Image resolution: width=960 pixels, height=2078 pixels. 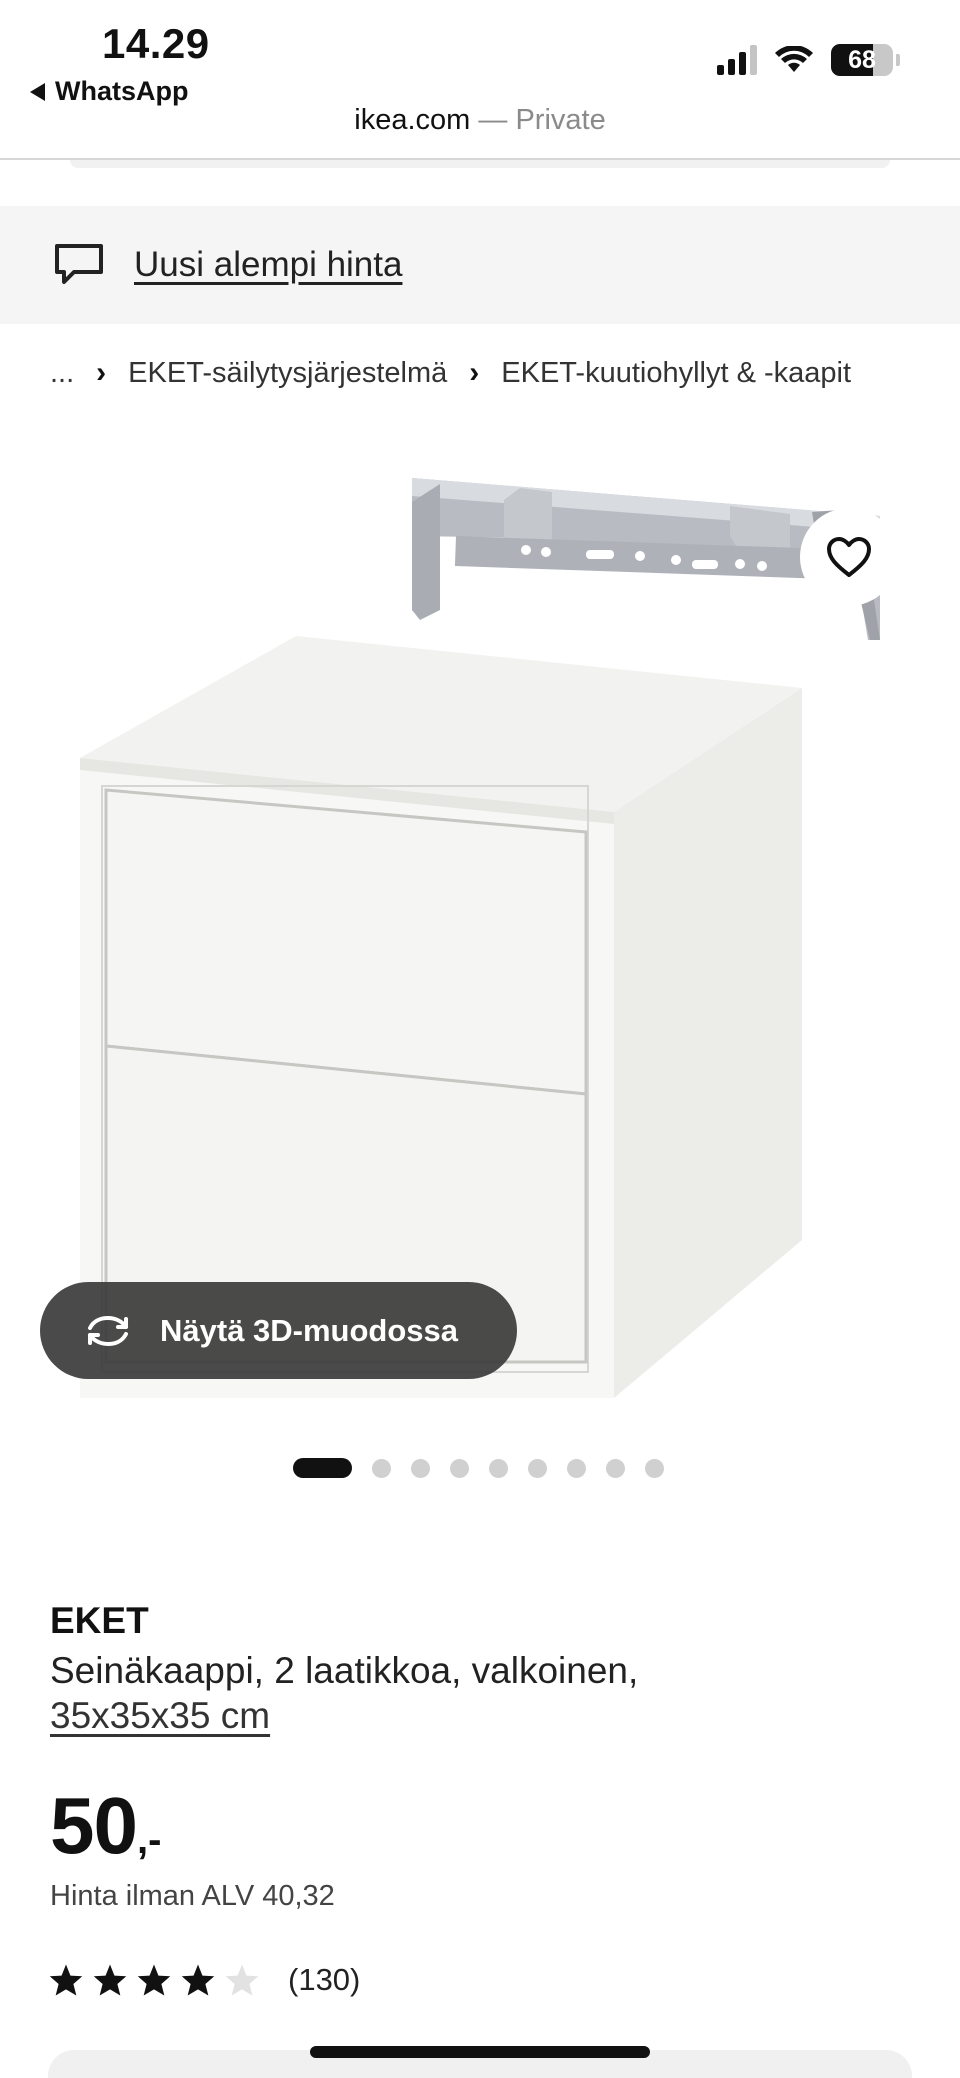 I want to click on review-count: (130), so click(x=324, y=1980).